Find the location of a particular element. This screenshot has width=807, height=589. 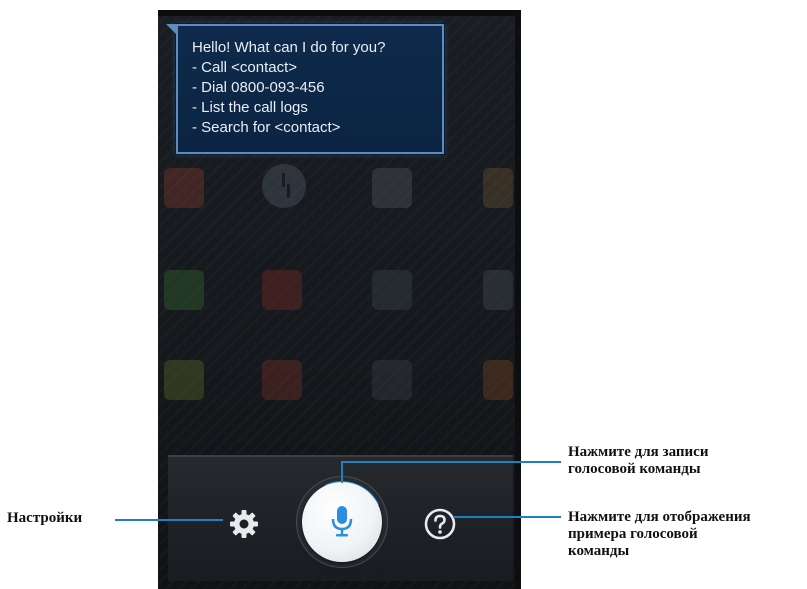

screen-edge is located at coordinates (518, 299).